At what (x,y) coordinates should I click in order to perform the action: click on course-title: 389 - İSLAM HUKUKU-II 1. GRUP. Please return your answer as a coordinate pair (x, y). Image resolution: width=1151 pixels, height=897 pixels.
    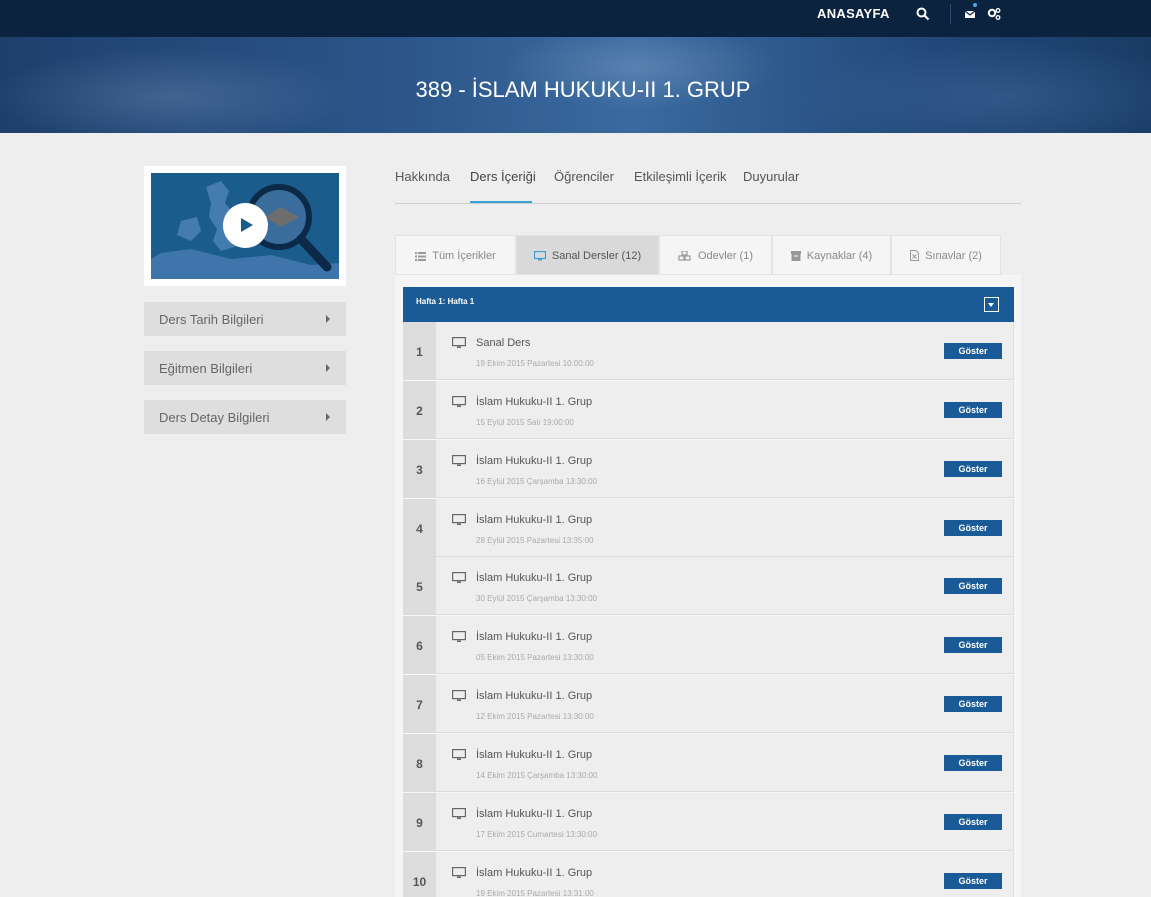
    Looking at the image, I should click on (583, 89).